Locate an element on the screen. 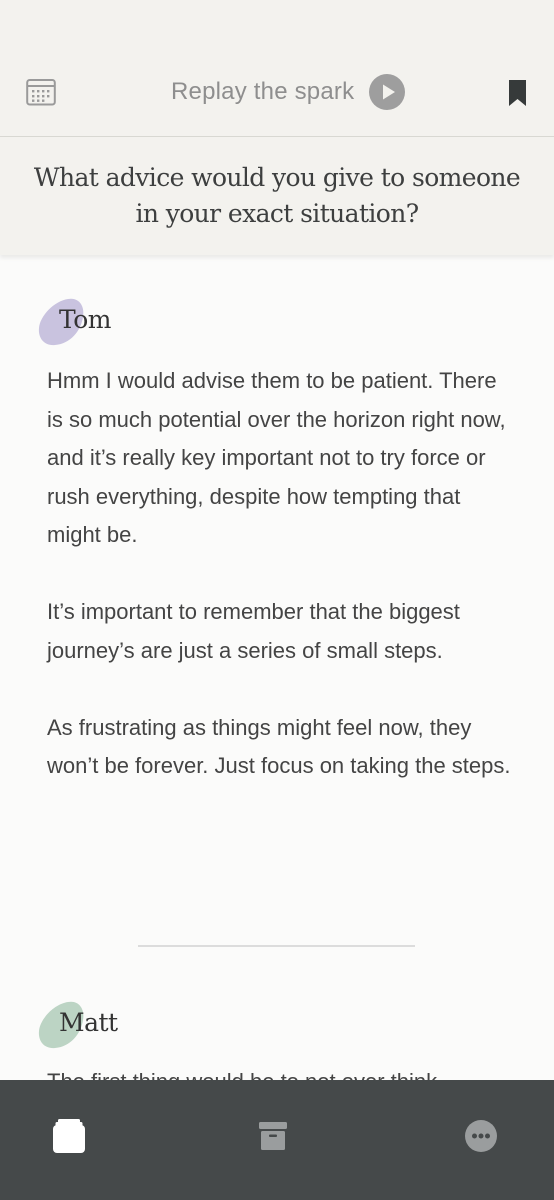  play-icon is located at coordinates (387, 92).